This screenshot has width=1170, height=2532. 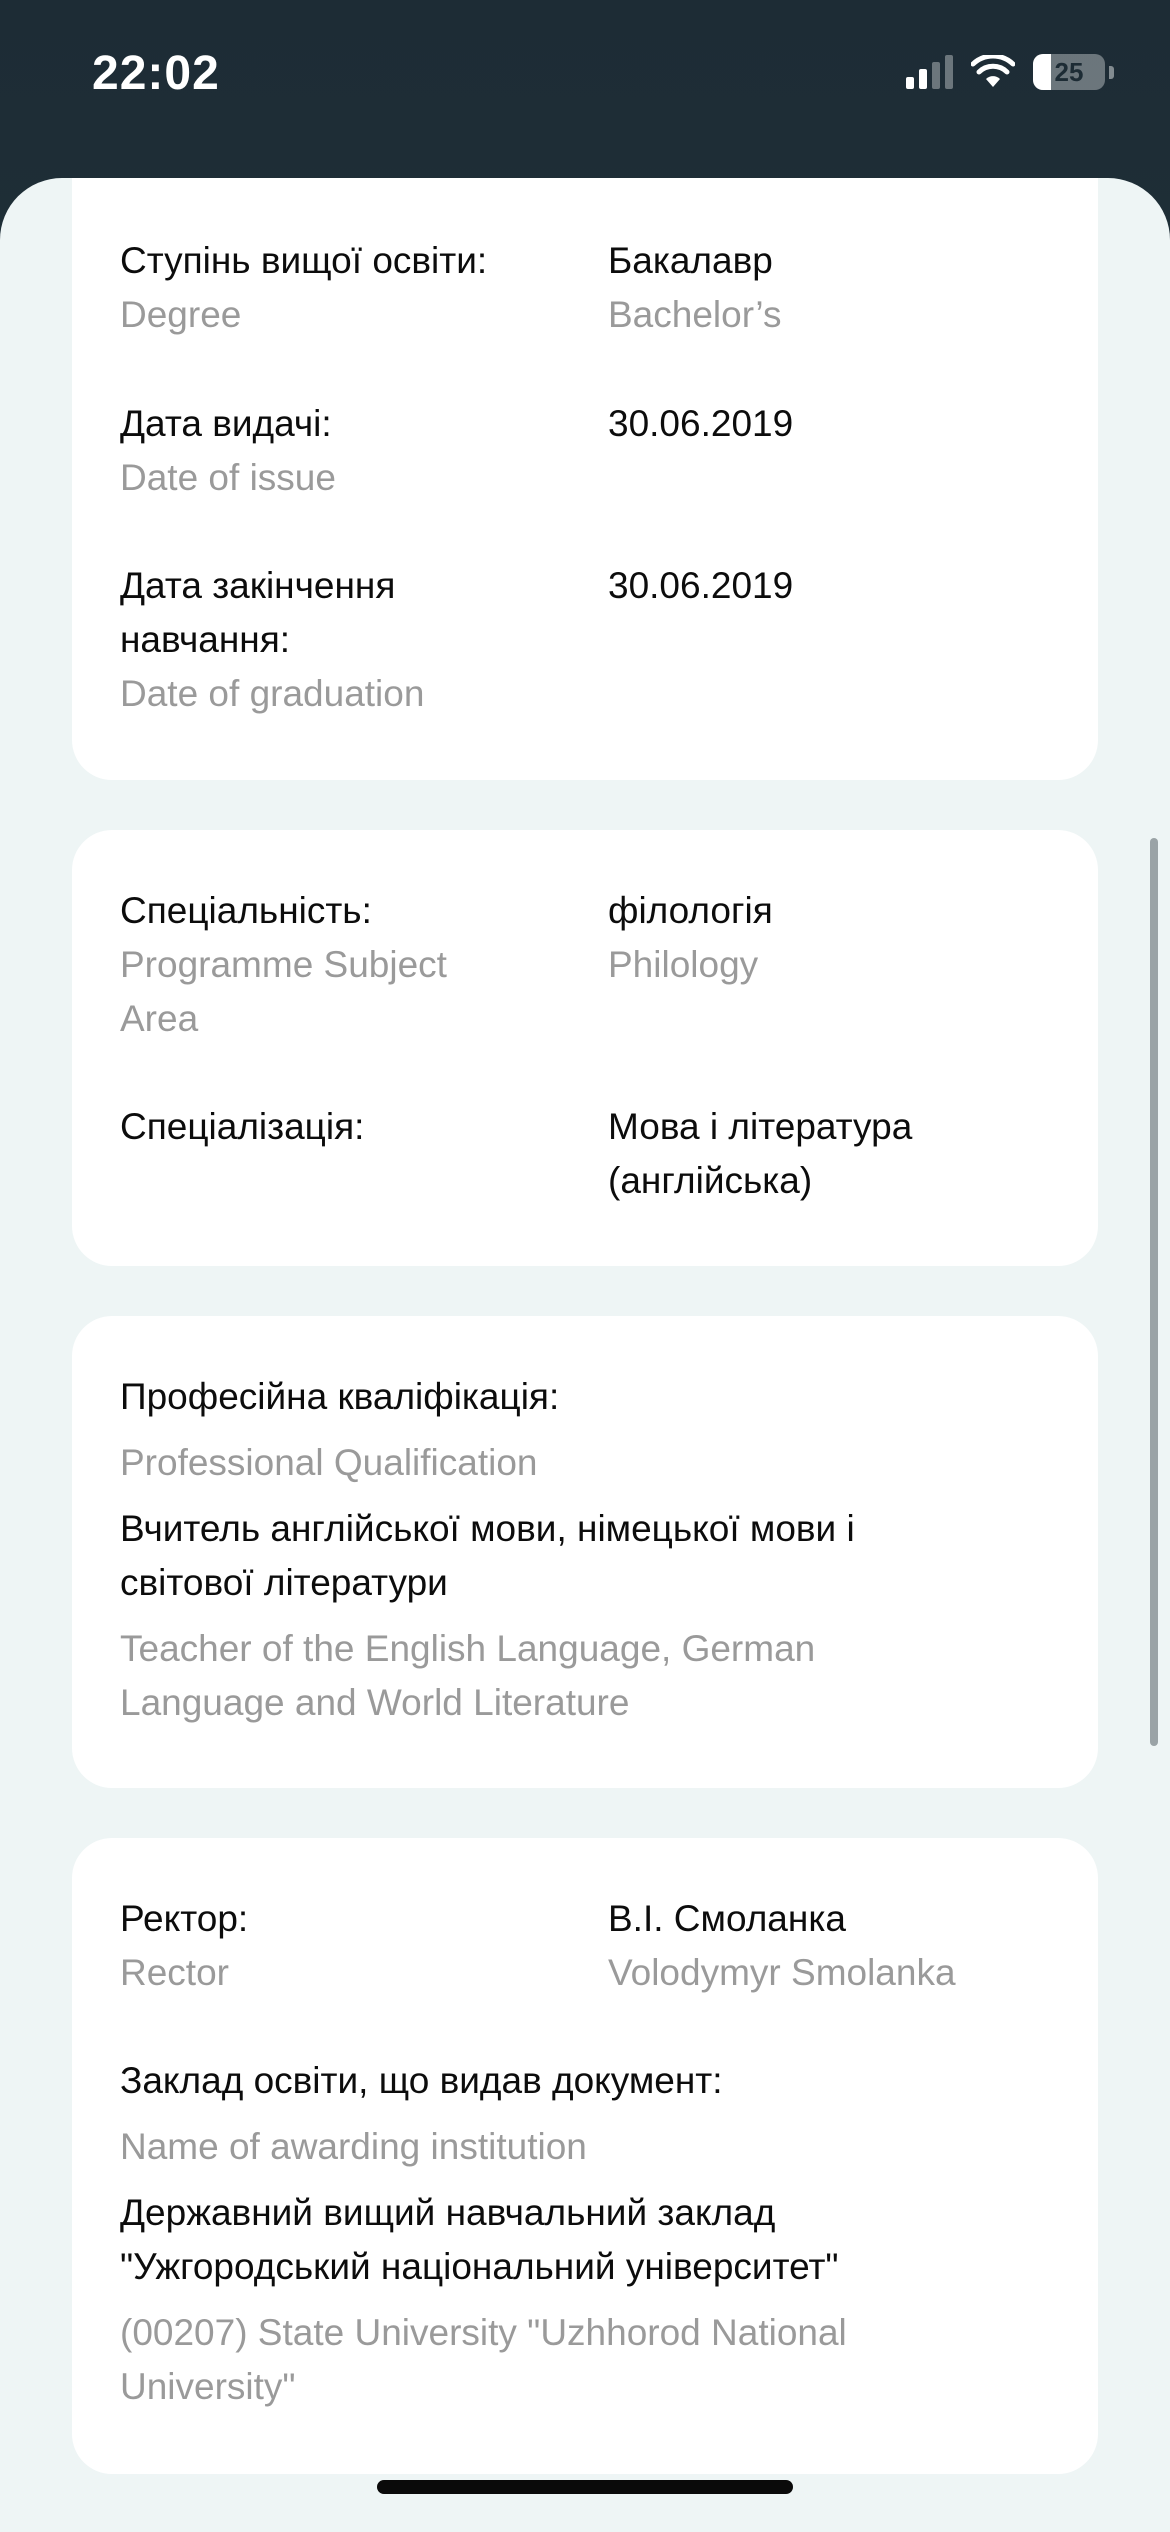 I want to click on battery-level: 25, so click(x=1069, y=71).